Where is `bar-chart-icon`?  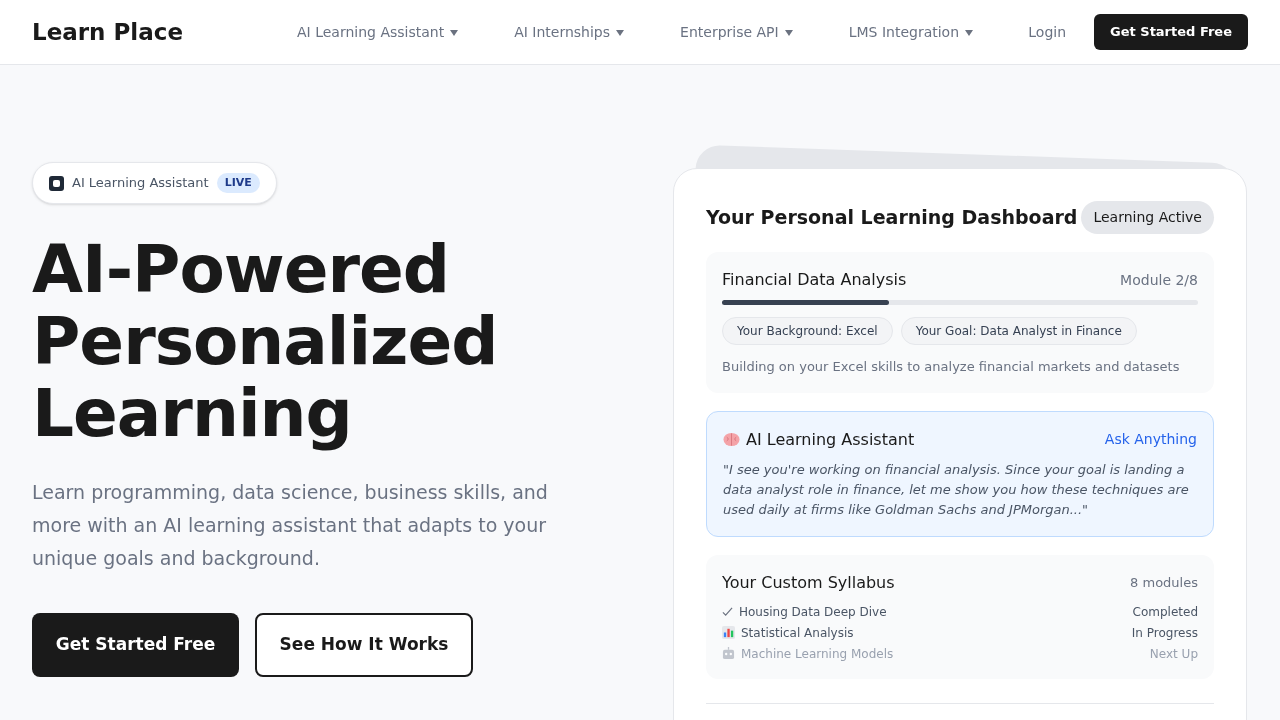 bar-chart-icon is located at coordinates (728, 632).